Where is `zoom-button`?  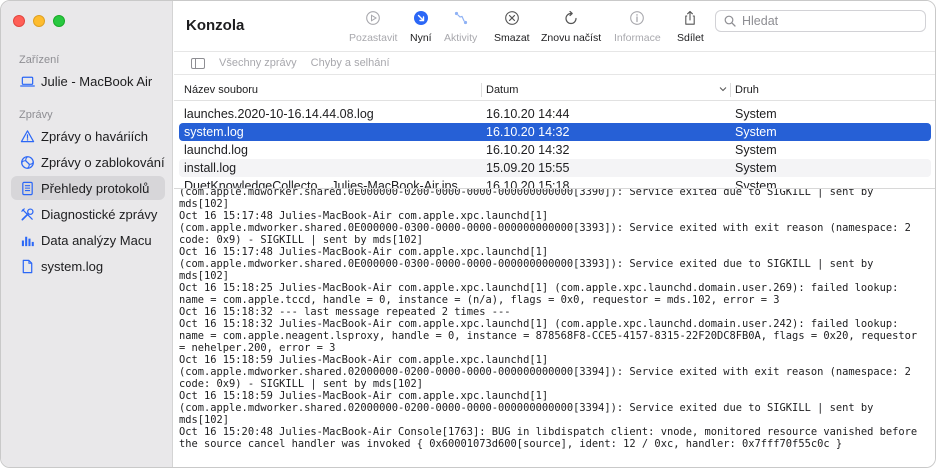
zoom-button is located at coordinates (59, 21).